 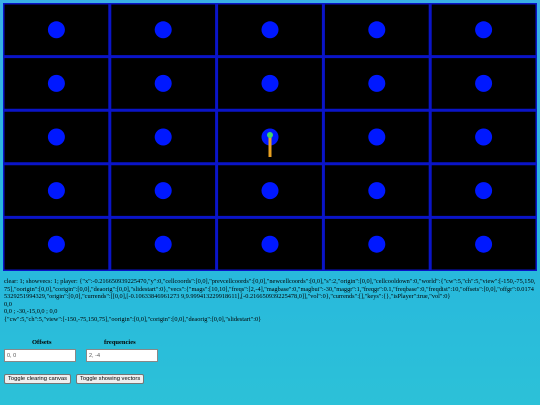 I want to click on debug-view-line: 0,0 ; -30,-15,0,0 ; 0,0, so click(x=31, y=311).